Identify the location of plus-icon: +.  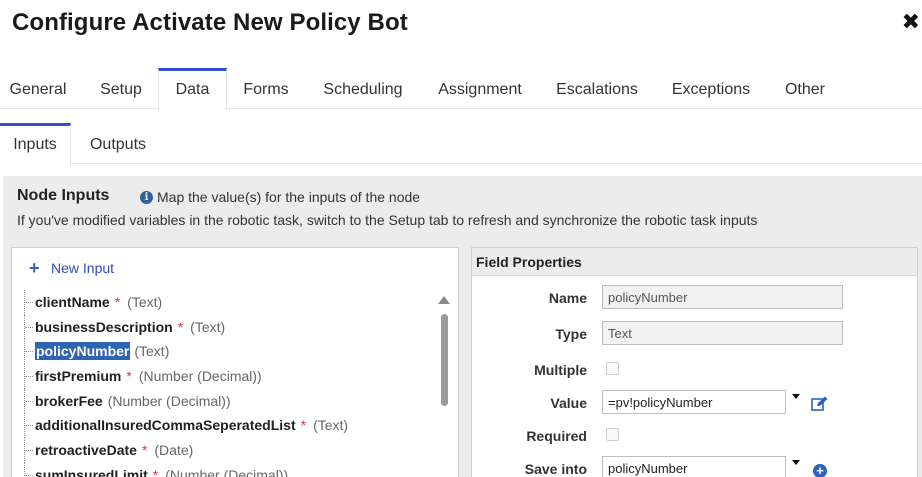
(34, 268).